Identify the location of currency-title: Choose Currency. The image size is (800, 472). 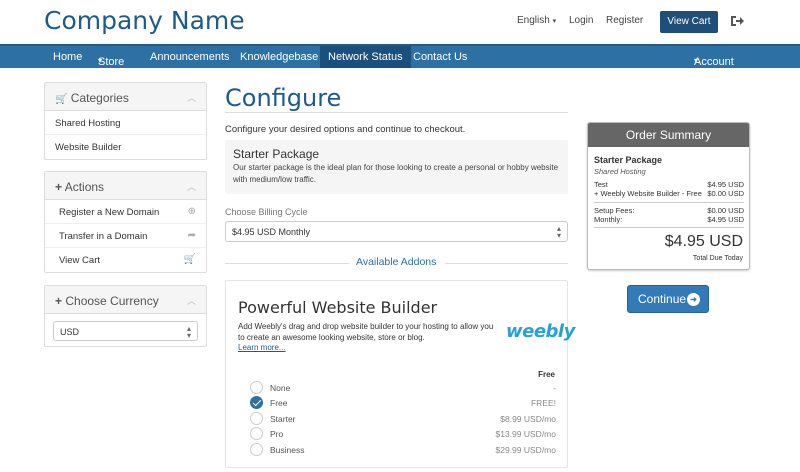
(112, 301).